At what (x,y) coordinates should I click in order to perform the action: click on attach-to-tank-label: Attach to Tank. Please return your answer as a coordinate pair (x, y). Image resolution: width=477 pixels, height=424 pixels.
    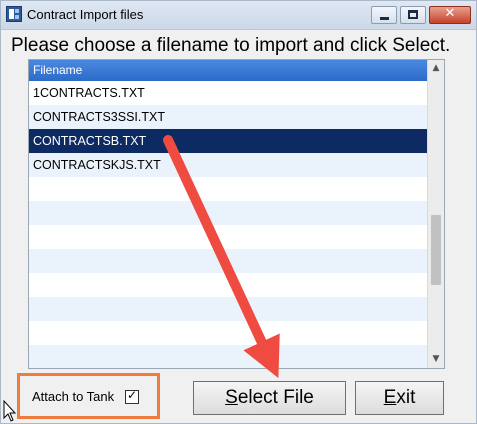
    Looking at the image, I should click on (73, 396).